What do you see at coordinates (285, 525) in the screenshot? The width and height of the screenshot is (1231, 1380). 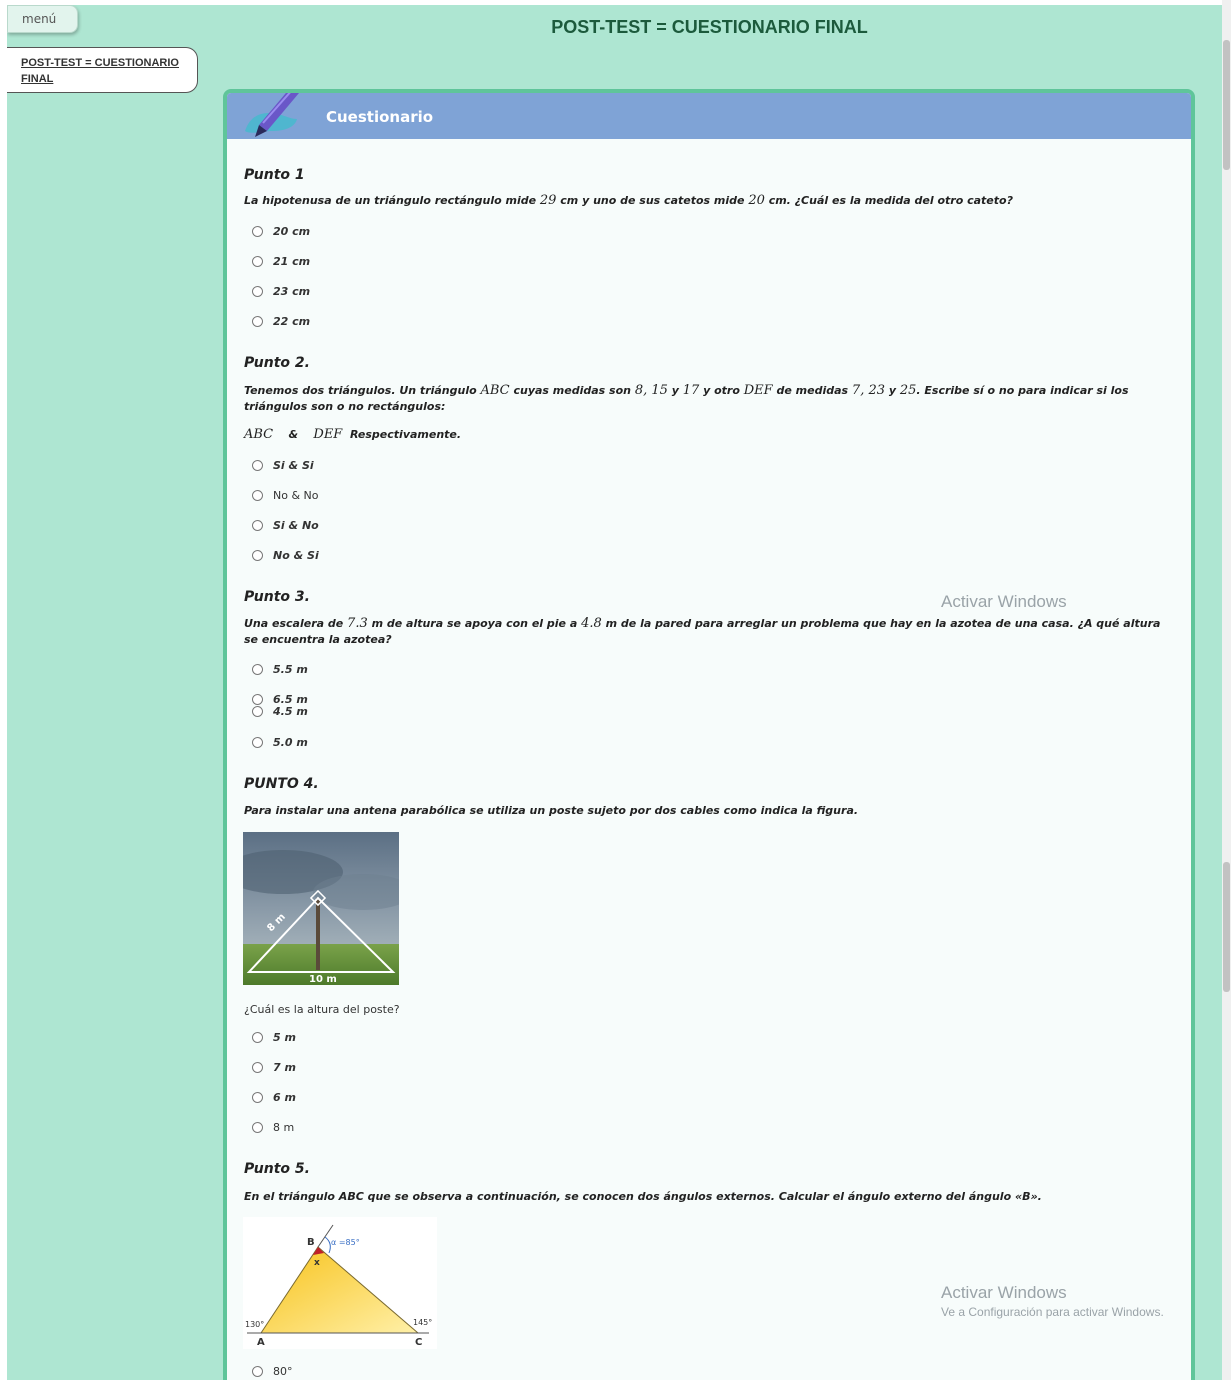 I see `q2-option: Si & No` at bounding box center [285, 525].